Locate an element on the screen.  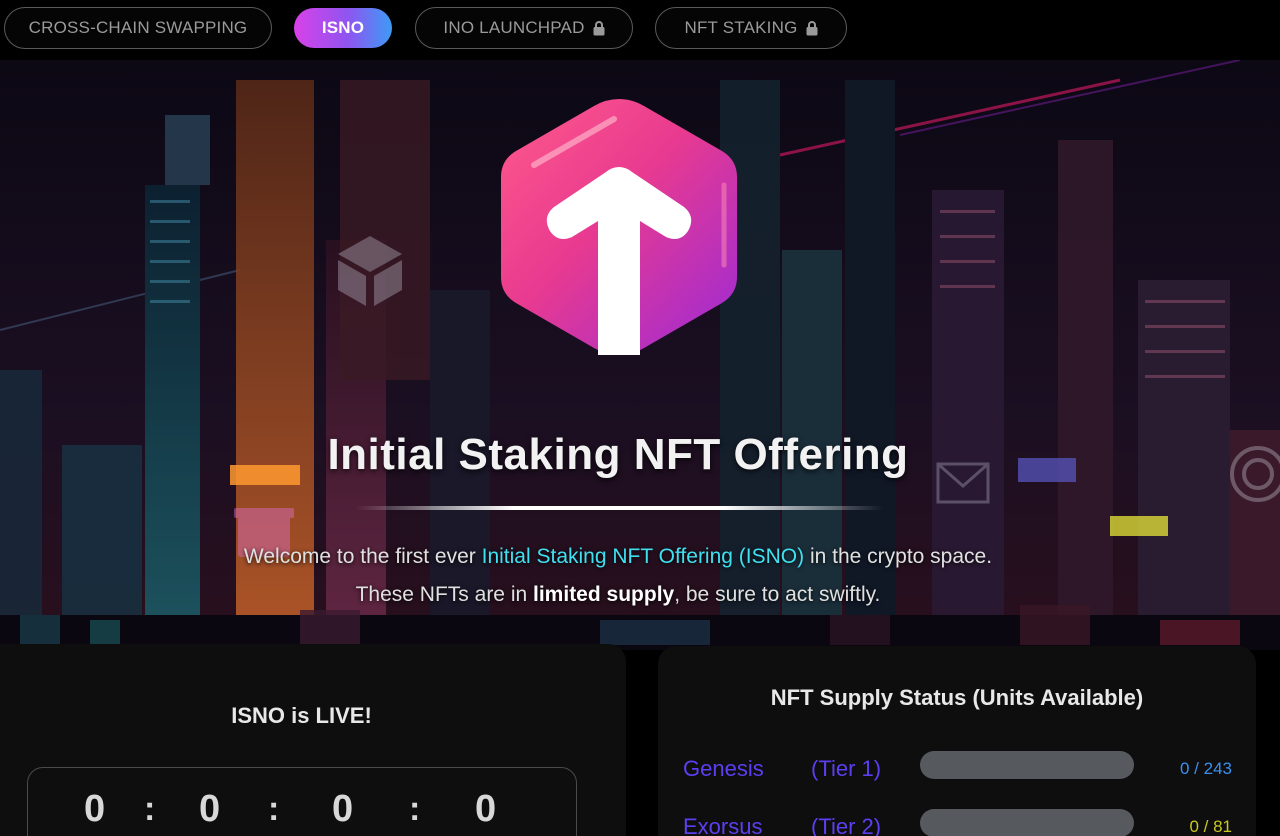
nav-tab-cross-chain-swapping: CROSS-CHAIN SWAPPING is located at coordinates (138, 28).